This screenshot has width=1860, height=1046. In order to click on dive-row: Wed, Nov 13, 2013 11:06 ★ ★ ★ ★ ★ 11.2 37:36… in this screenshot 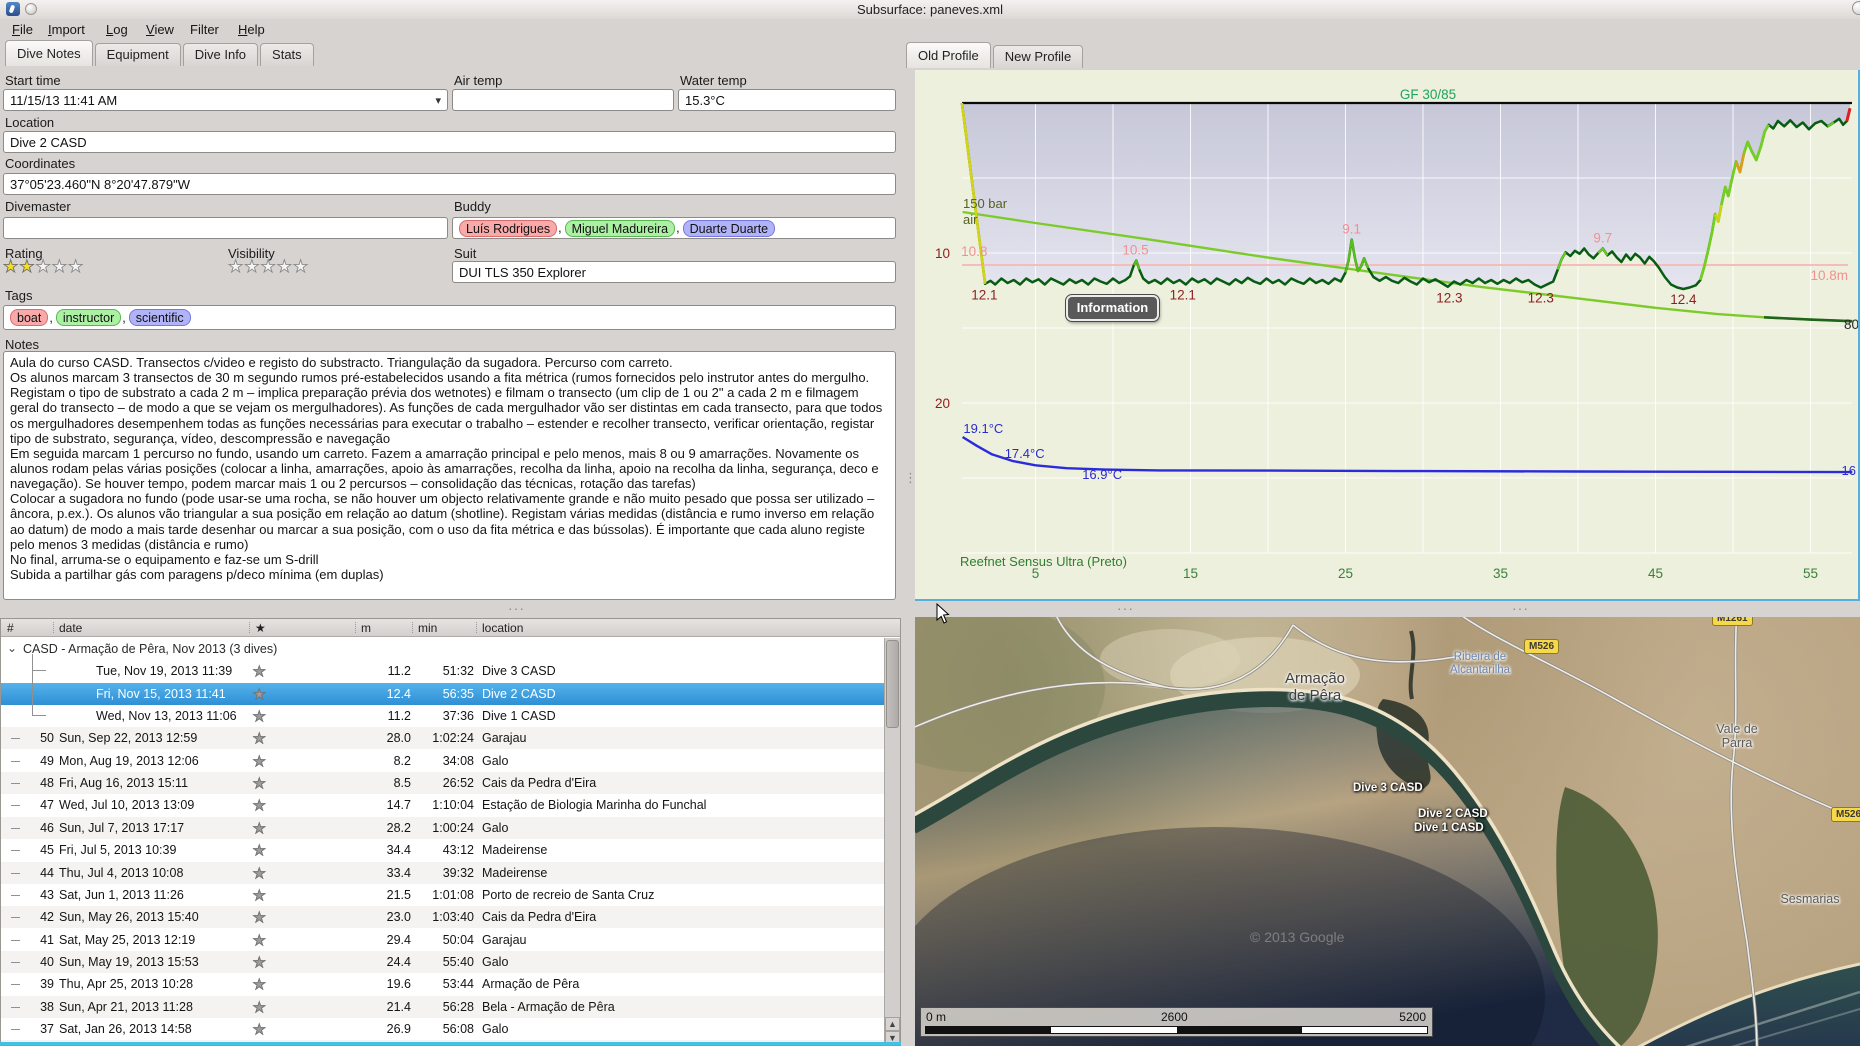, I will do `click(442, 713)`.